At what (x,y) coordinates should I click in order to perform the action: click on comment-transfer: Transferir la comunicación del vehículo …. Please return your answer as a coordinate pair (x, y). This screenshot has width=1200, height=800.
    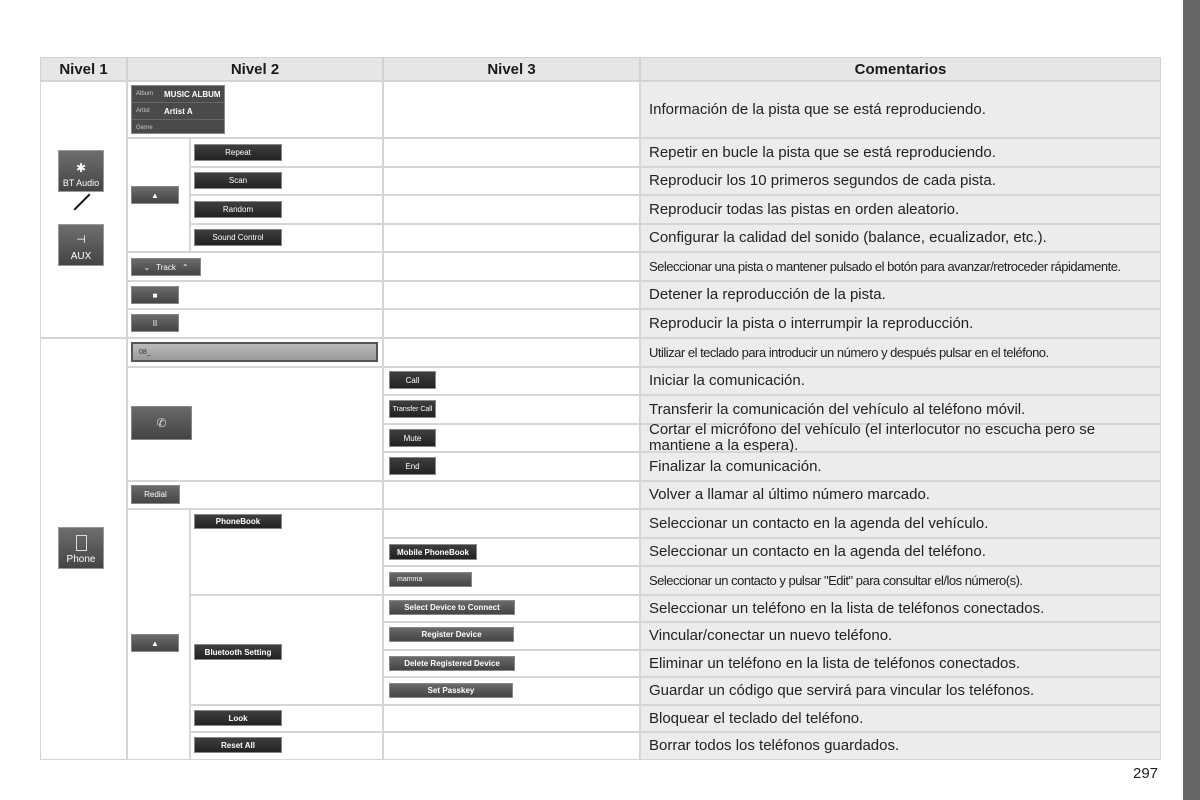
    Looking at the image, I should click on (900, 409).